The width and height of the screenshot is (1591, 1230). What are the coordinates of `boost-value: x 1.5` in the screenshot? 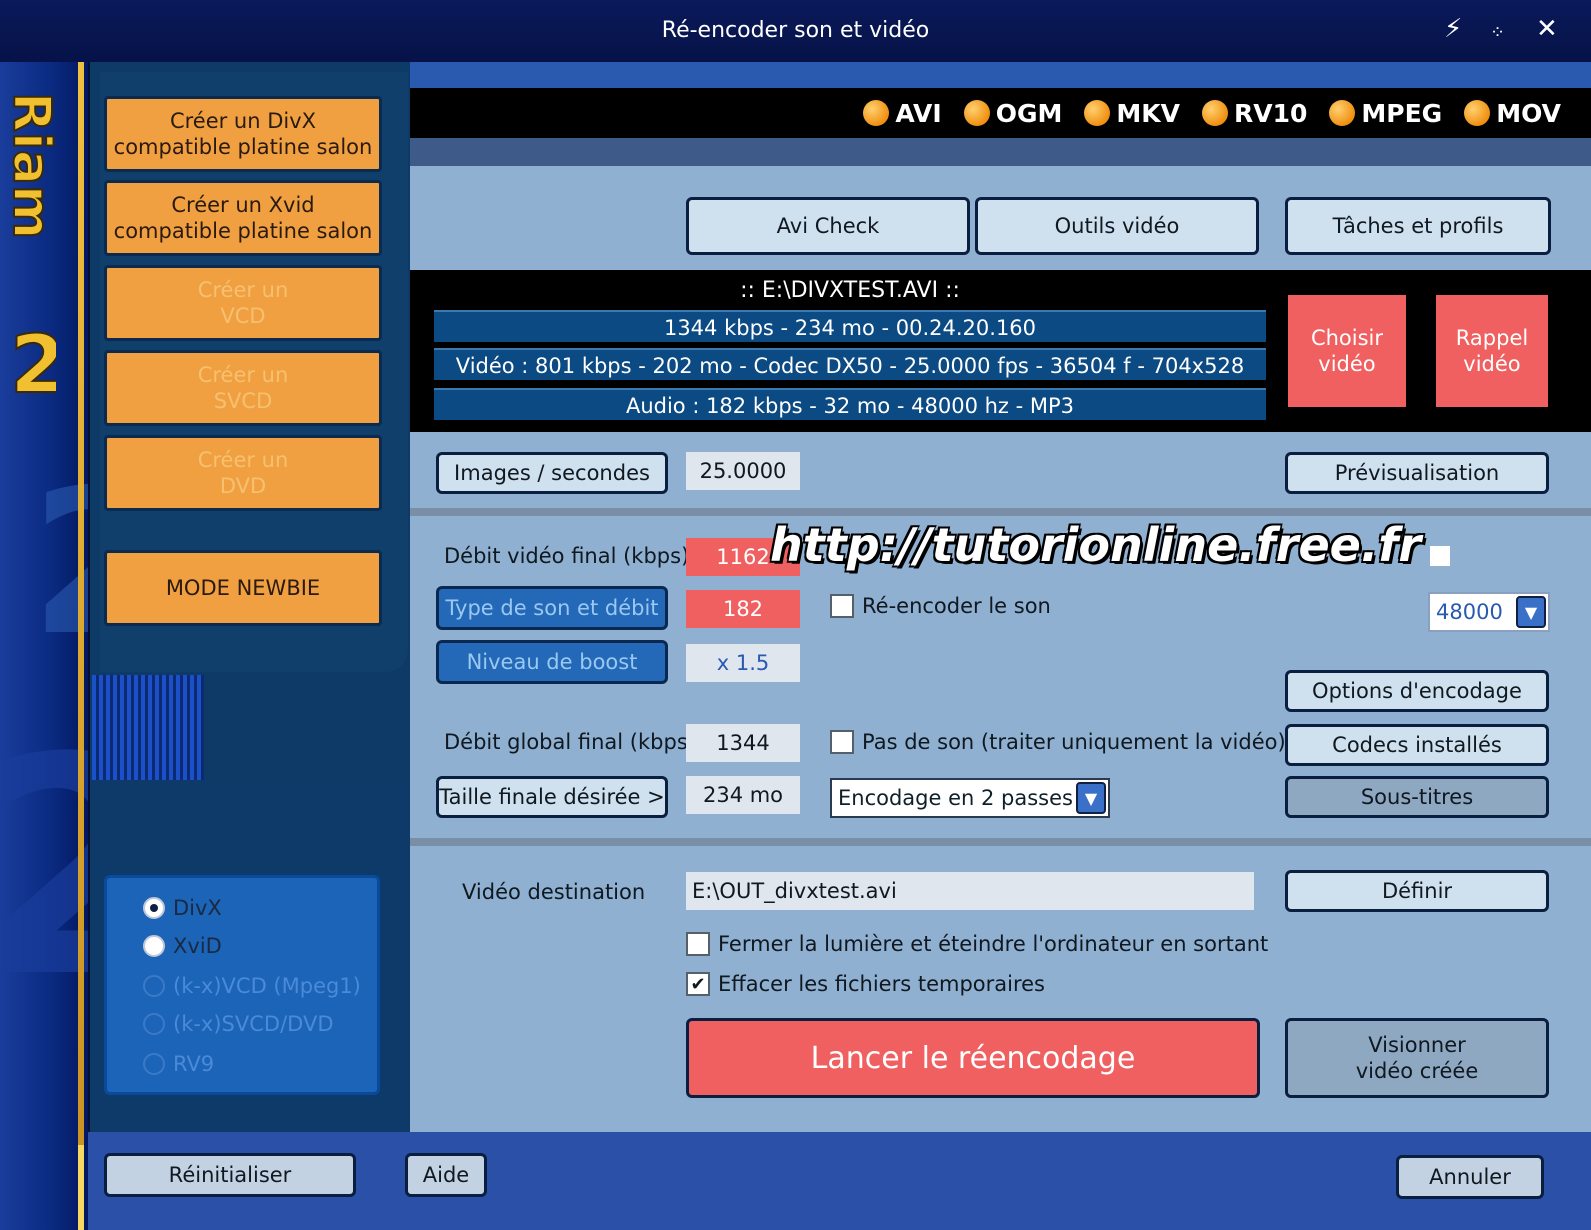 It's located at (743, 663).